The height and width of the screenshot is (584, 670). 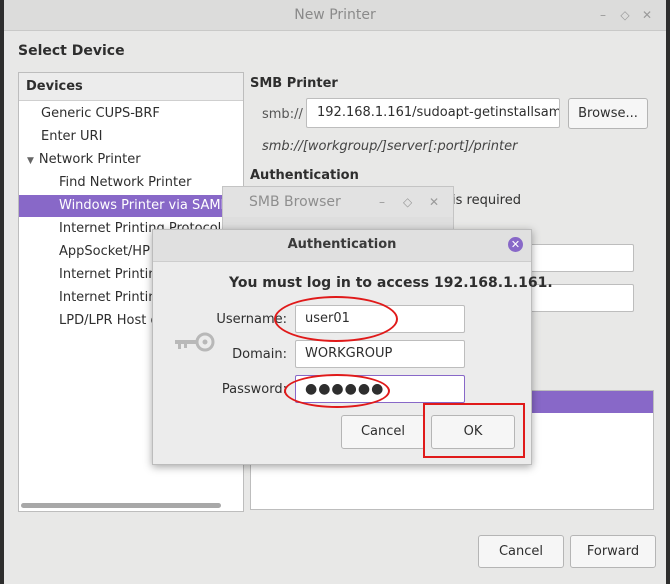 What do you see at coordinates (109, 320) in the screenshot?
I see `device-item-label: LPD/LPR Host o` at bounding box center [109, 320].